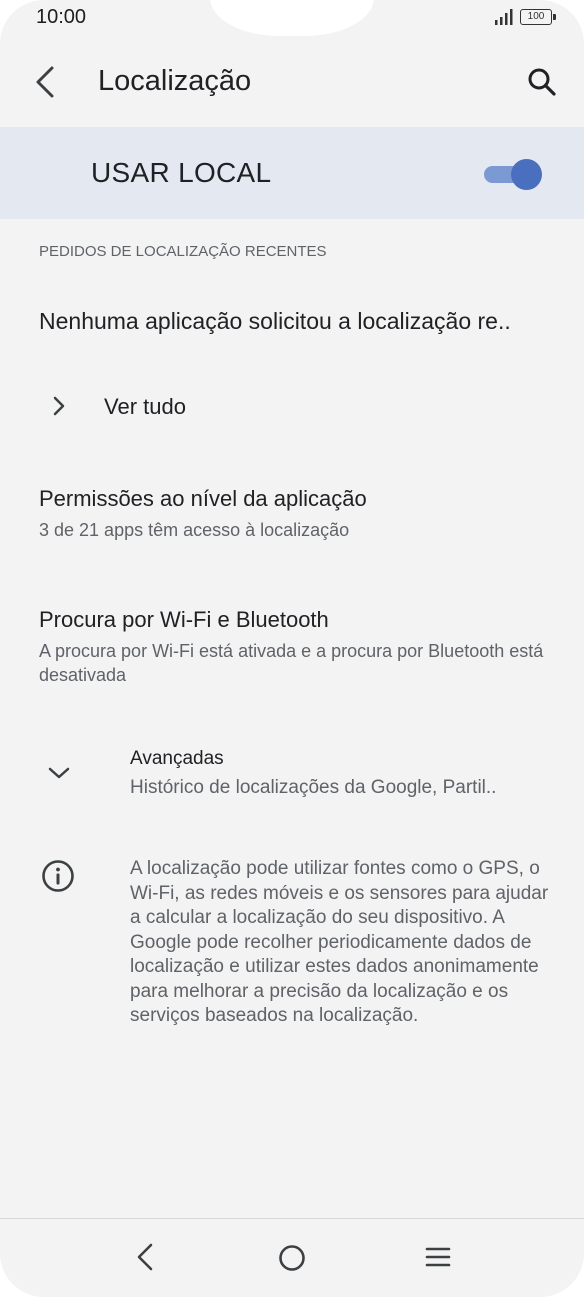  I want to click on arrow-back-icon, so click(46, 82).